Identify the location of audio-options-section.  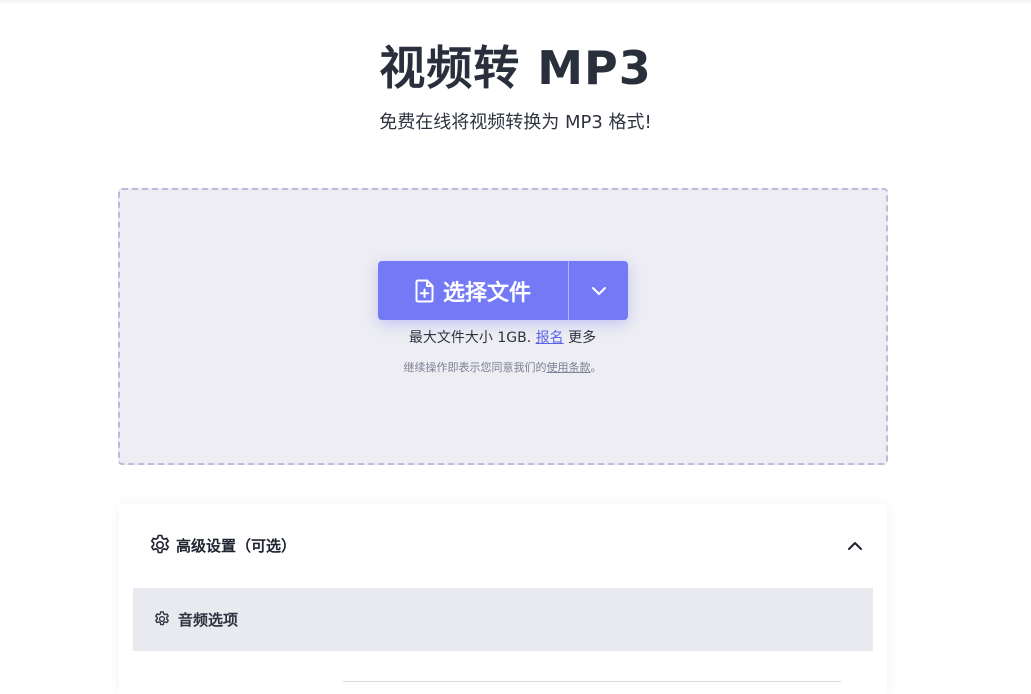
(503, 619).